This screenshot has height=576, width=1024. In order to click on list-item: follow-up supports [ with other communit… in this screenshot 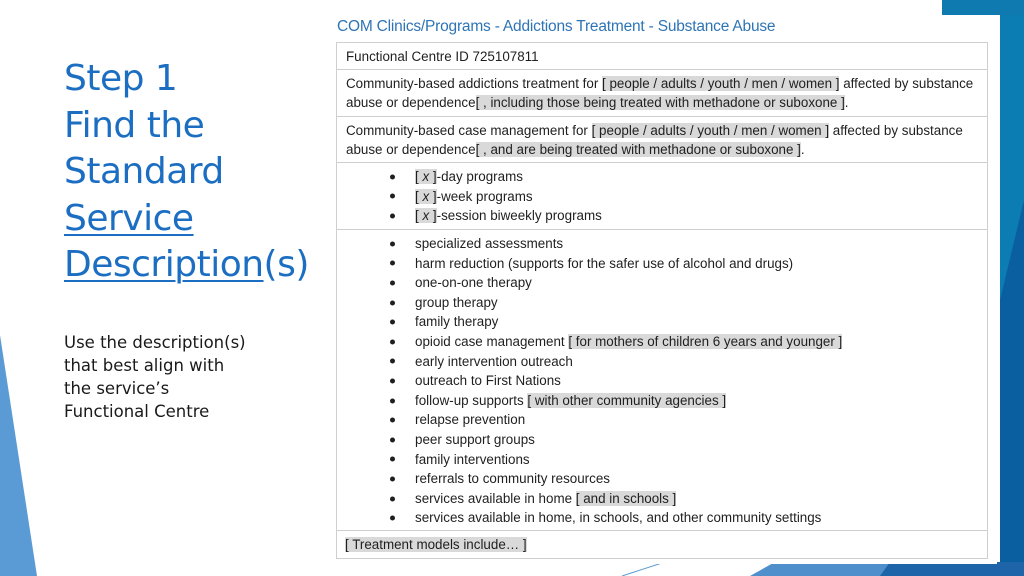, I will do `click(682, 401)`.